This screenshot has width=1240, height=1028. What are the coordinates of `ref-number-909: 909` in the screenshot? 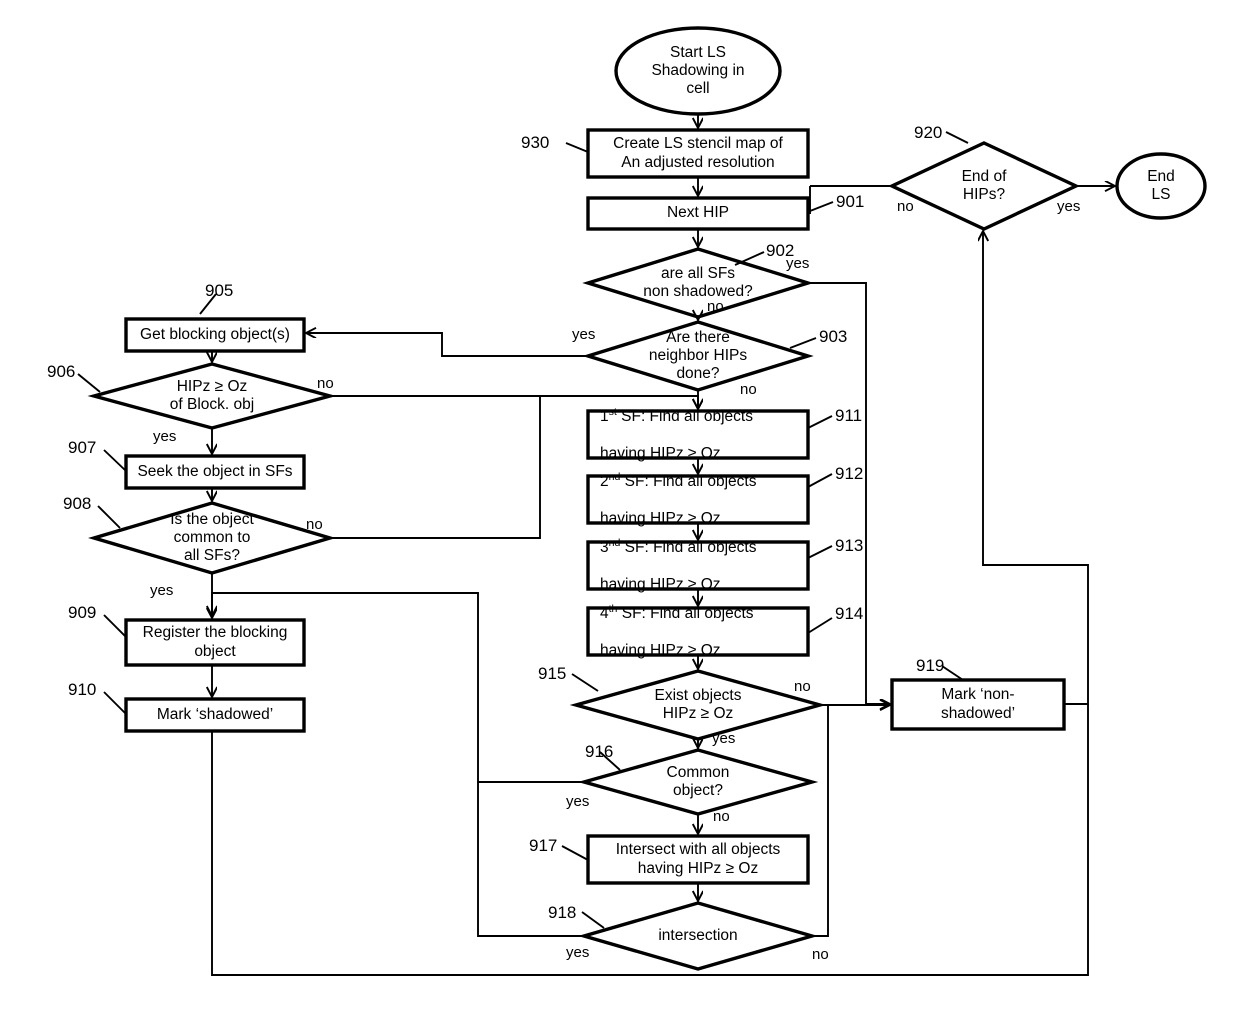 It's located at (82, 612).